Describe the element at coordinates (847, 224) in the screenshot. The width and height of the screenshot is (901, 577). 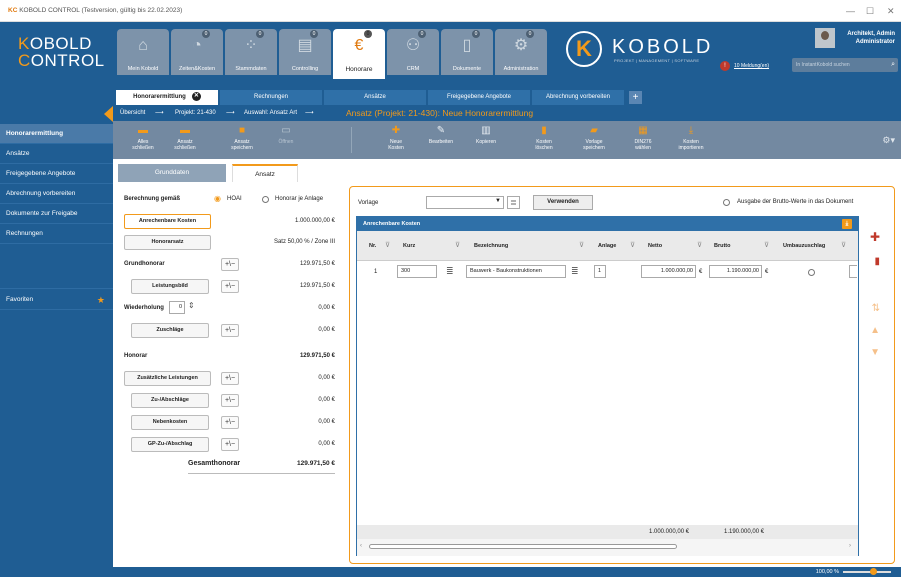
I see `export-icon: ⤓` at that location.